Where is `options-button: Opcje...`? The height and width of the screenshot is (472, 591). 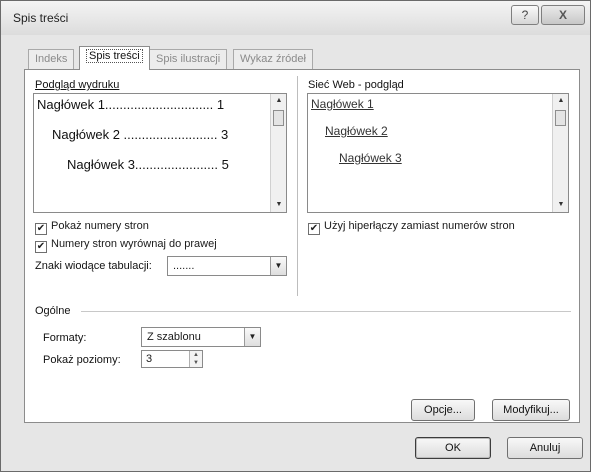 options-button: Opcje... is located at coordinates (443, 410).